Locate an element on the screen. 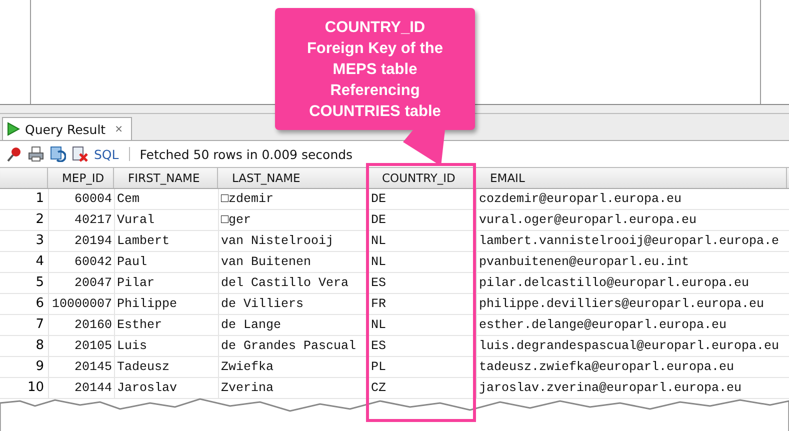 The height and width of the screenshot is (431, 789). table-cell: 40217 is located at coordinates (81, 220).